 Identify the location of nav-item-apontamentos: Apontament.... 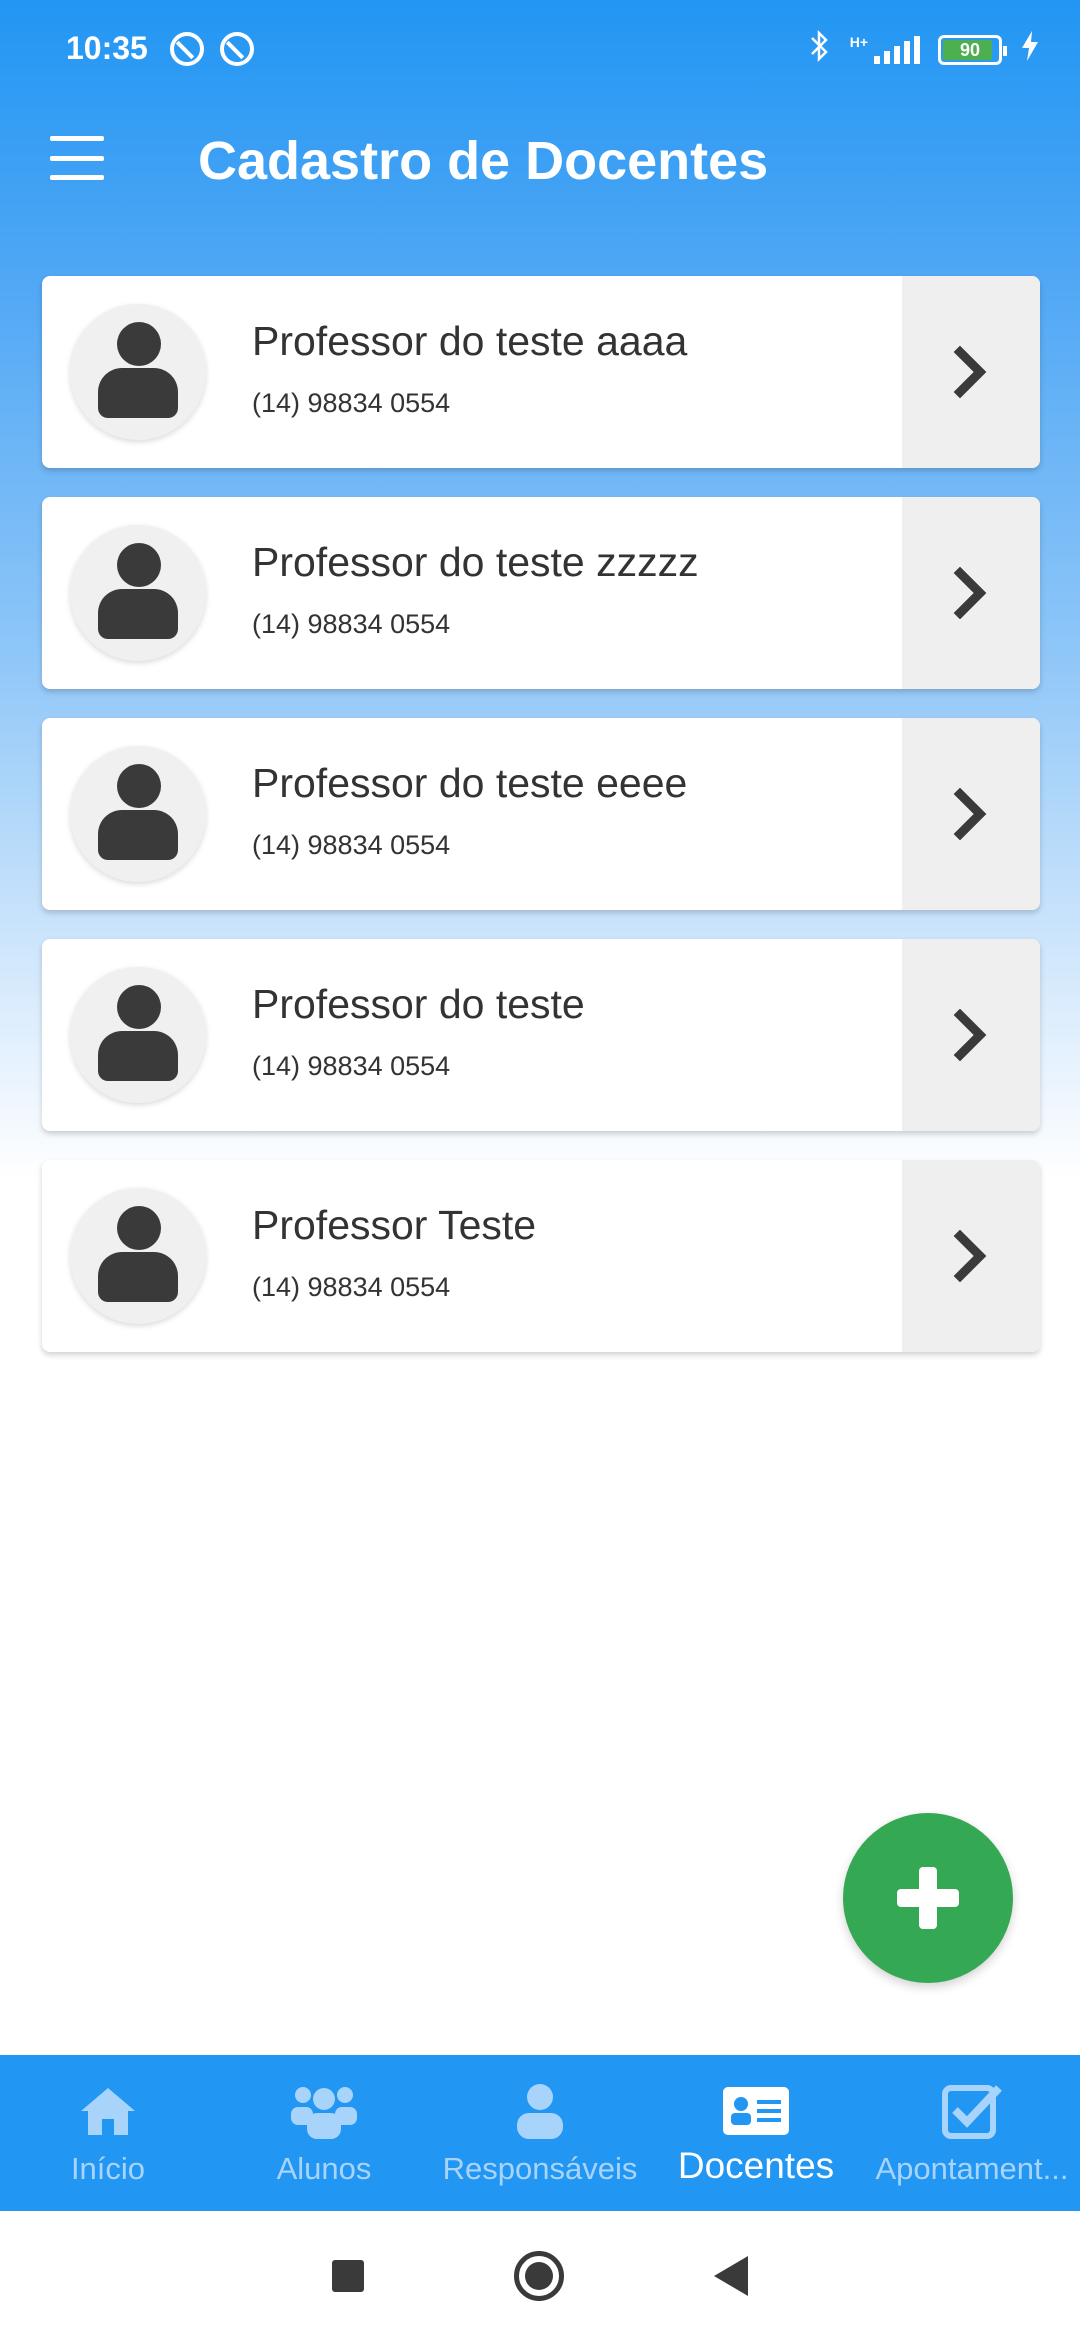
(972, 2133).